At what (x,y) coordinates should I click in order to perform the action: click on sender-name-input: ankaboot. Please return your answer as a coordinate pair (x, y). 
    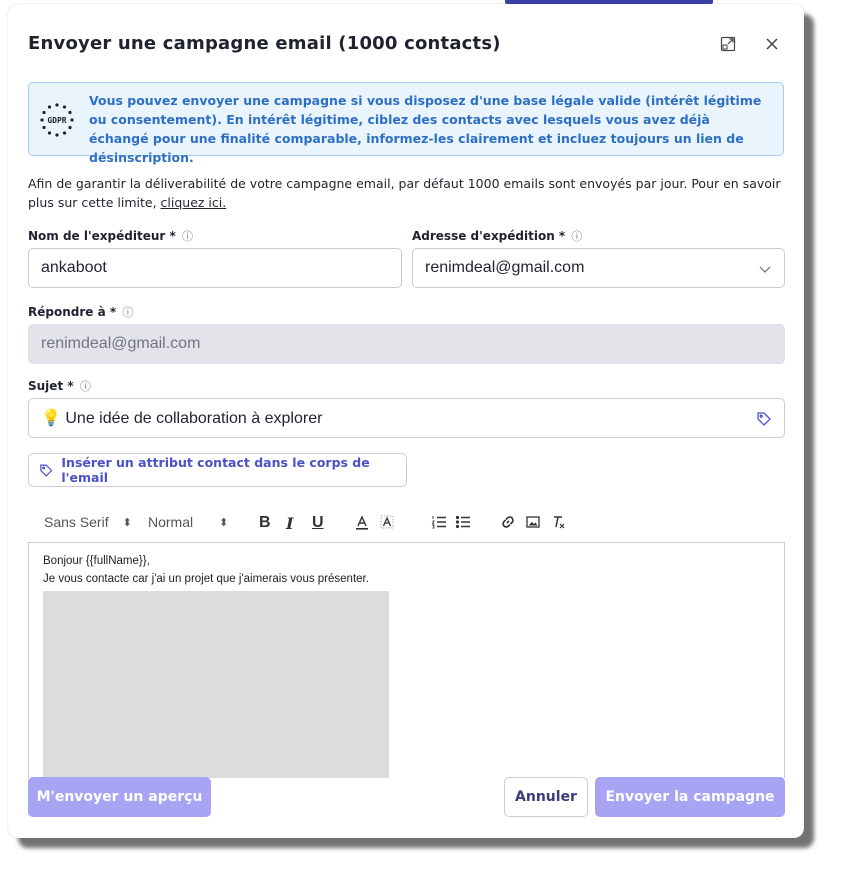
    Looking at the image, I should click on (215, 268).